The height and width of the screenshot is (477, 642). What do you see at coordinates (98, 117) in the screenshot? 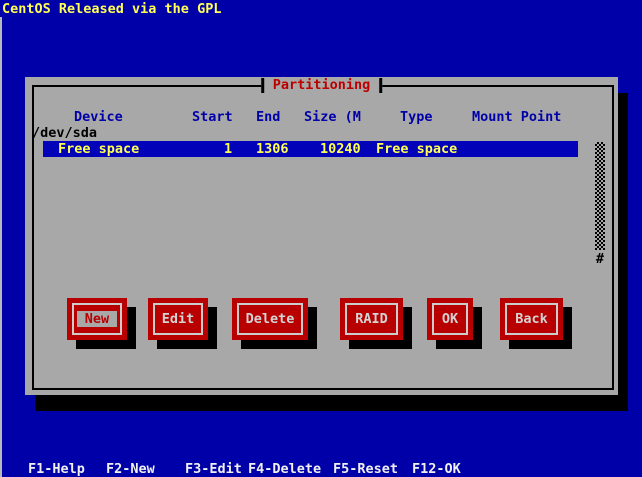
I see `column-header-device: Device` at bounding box center [98, 117].